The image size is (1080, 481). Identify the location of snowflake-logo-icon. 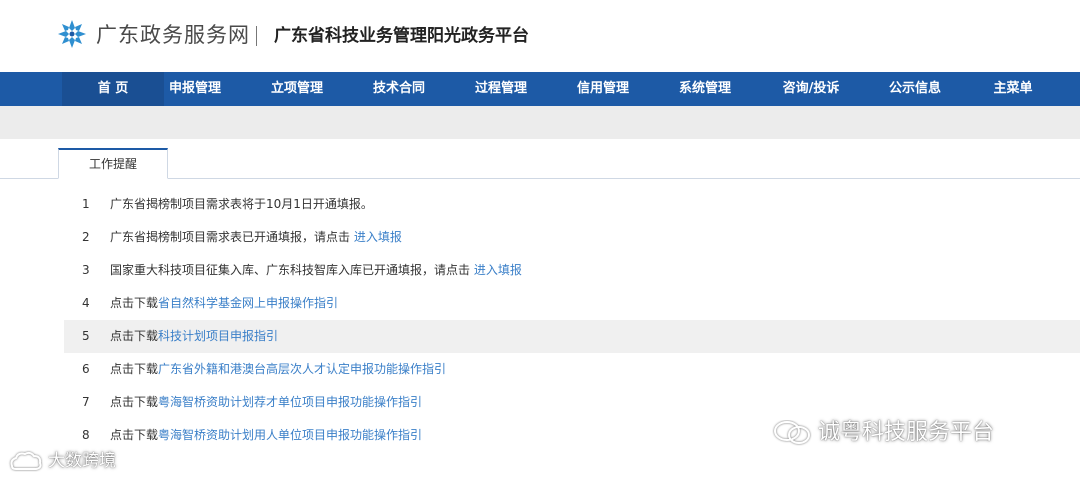
(72, 34).